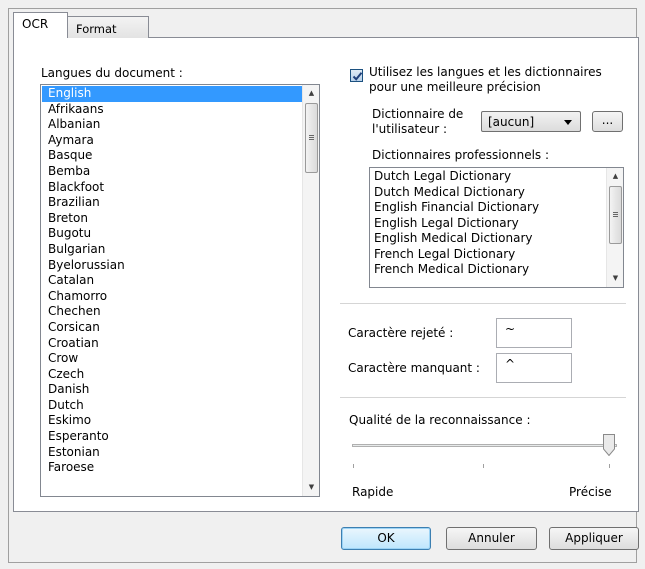 Image resolution: width=645 pixels, height=569 pixels. Describe the element at coordinates (455, 87) in the screenshot. I see `use-dictionaries-label-2: pour une meilleure précision` at that location.